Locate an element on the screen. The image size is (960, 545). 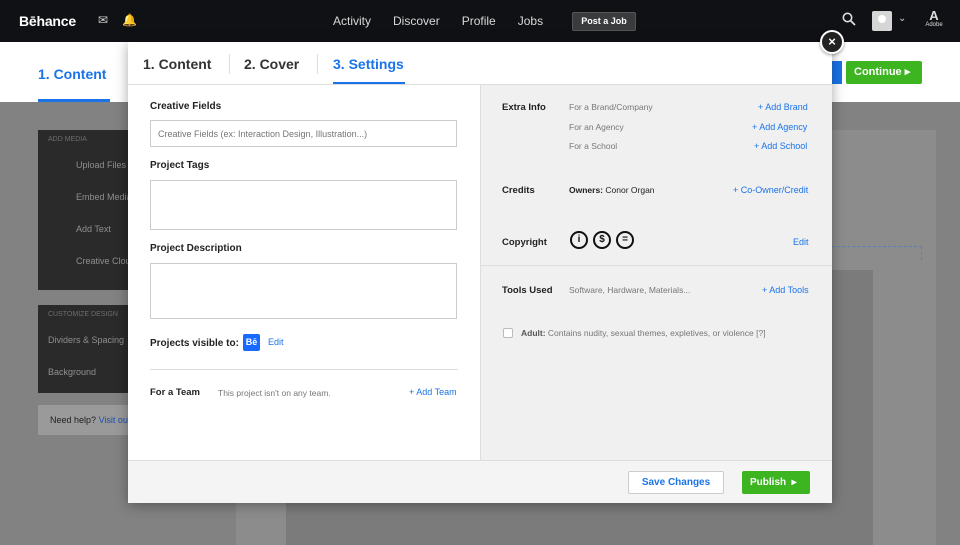
bell-icon: 🔔 is located at coordinates (129, 20).